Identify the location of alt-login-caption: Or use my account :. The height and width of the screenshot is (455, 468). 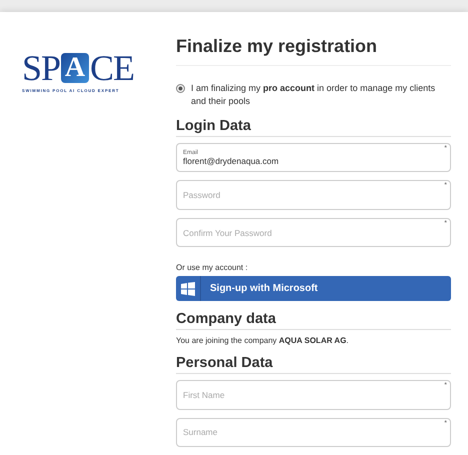
(212, 267).